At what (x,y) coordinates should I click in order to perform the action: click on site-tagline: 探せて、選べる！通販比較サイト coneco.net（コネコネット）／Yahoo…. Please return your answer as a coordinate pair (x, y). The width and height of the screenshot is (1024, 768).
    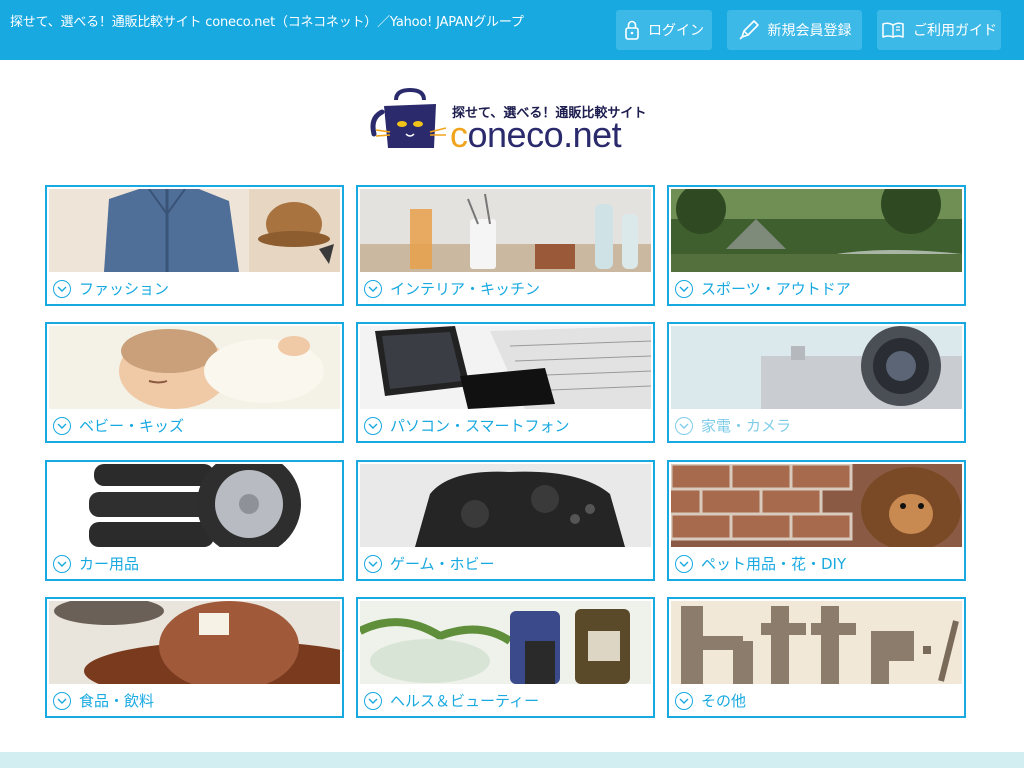
    Looking at the image, I should click on (267, 22).